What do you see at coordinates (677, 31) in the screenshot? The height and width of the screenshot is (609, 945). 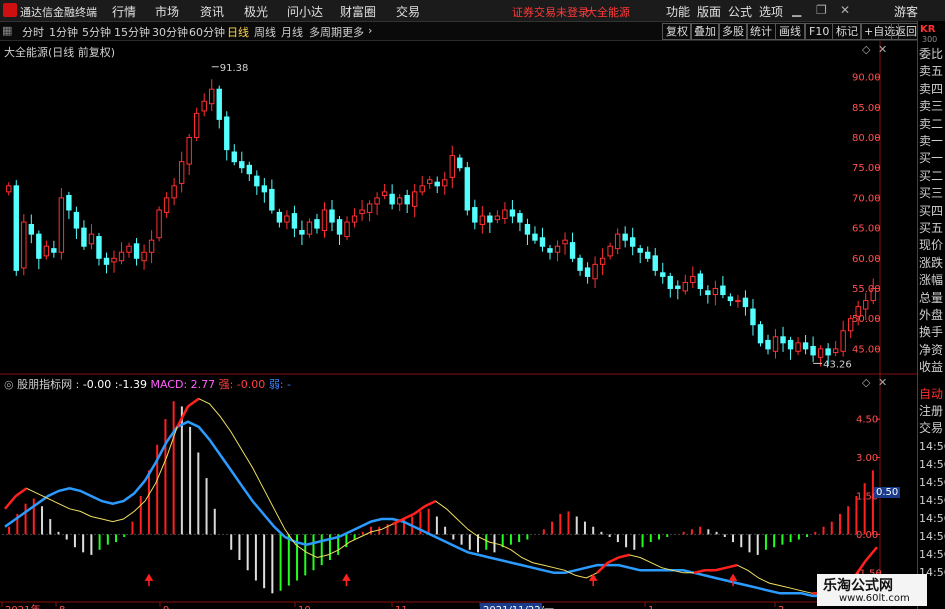 I see `btn-fuquan: 复权` at bounding box center [677, 31].